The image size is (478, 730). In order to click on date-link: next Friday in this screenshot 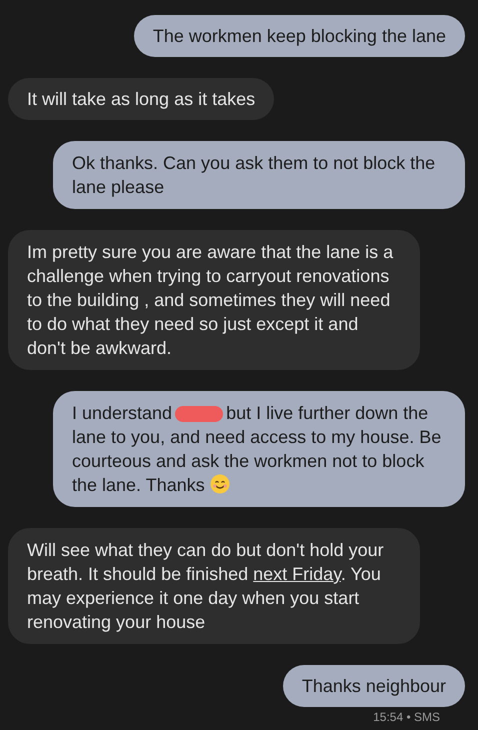, I will do `click(297, 574)`.